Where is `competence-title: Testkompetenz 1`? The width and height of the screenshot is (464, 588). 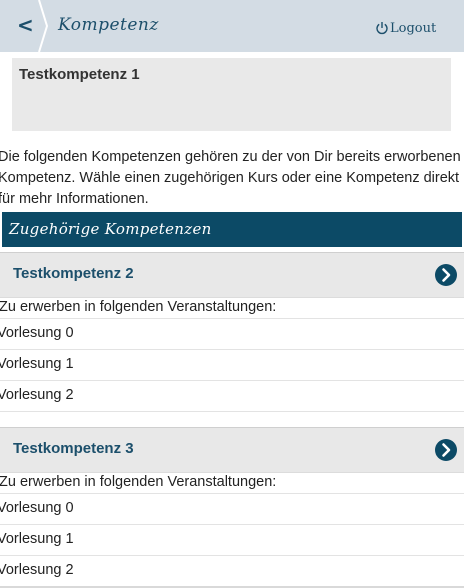
competence-title: Testkompetenz 1 is located at coordinates (79, 74).